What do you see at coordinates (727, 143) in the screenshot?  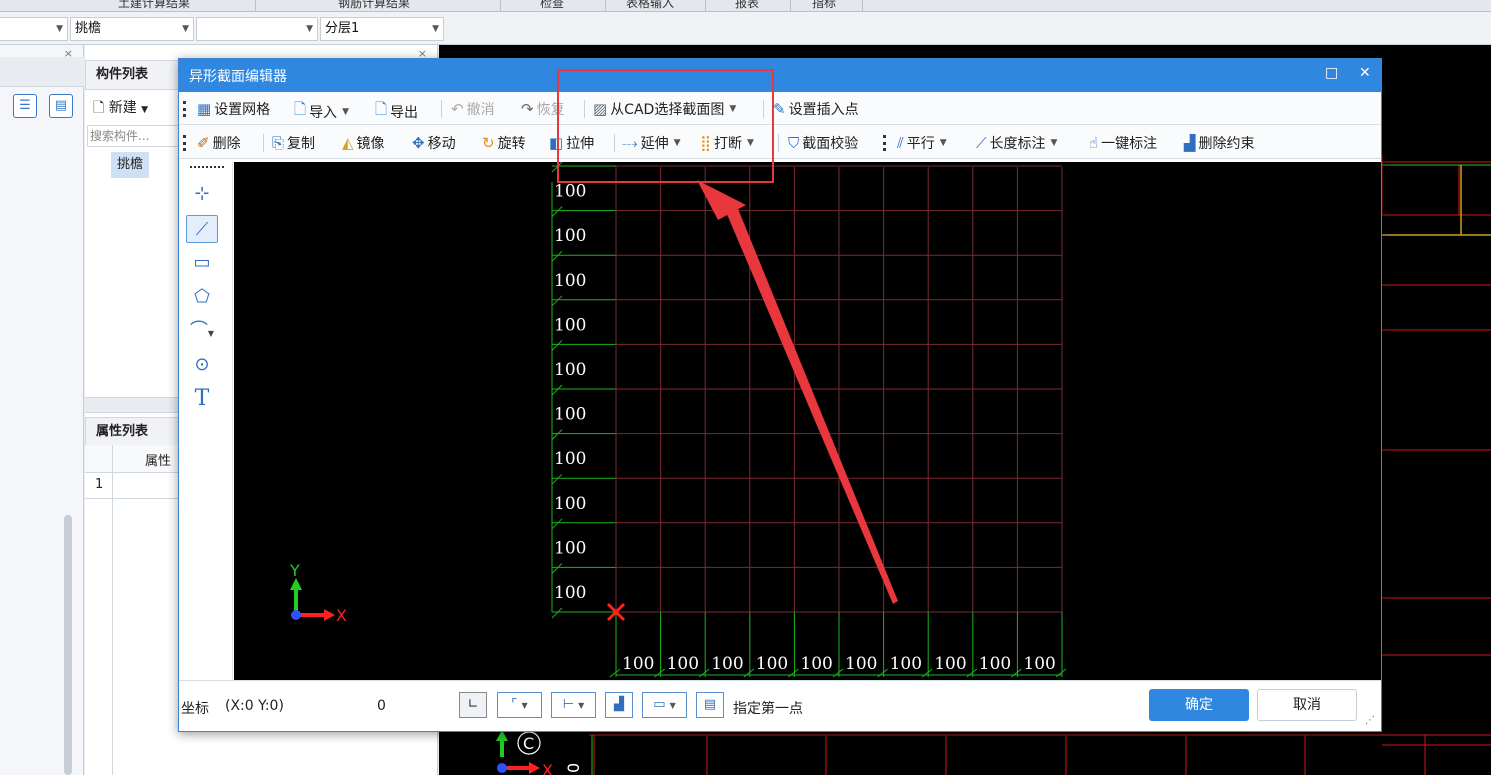 I see `break-button: ⣿ 打断 ▼` at bounding box center [727, 143].